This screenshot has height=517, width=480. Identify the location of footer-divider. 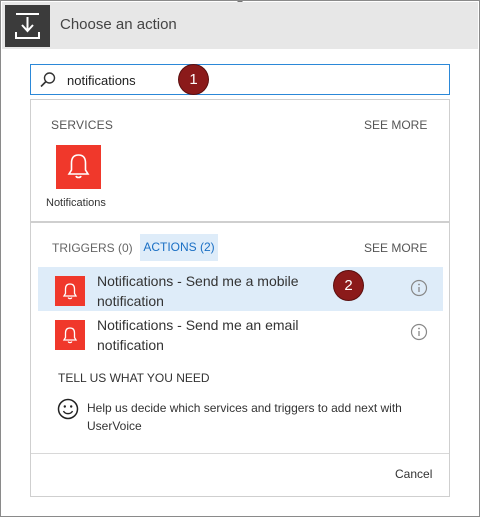
(240, 453).